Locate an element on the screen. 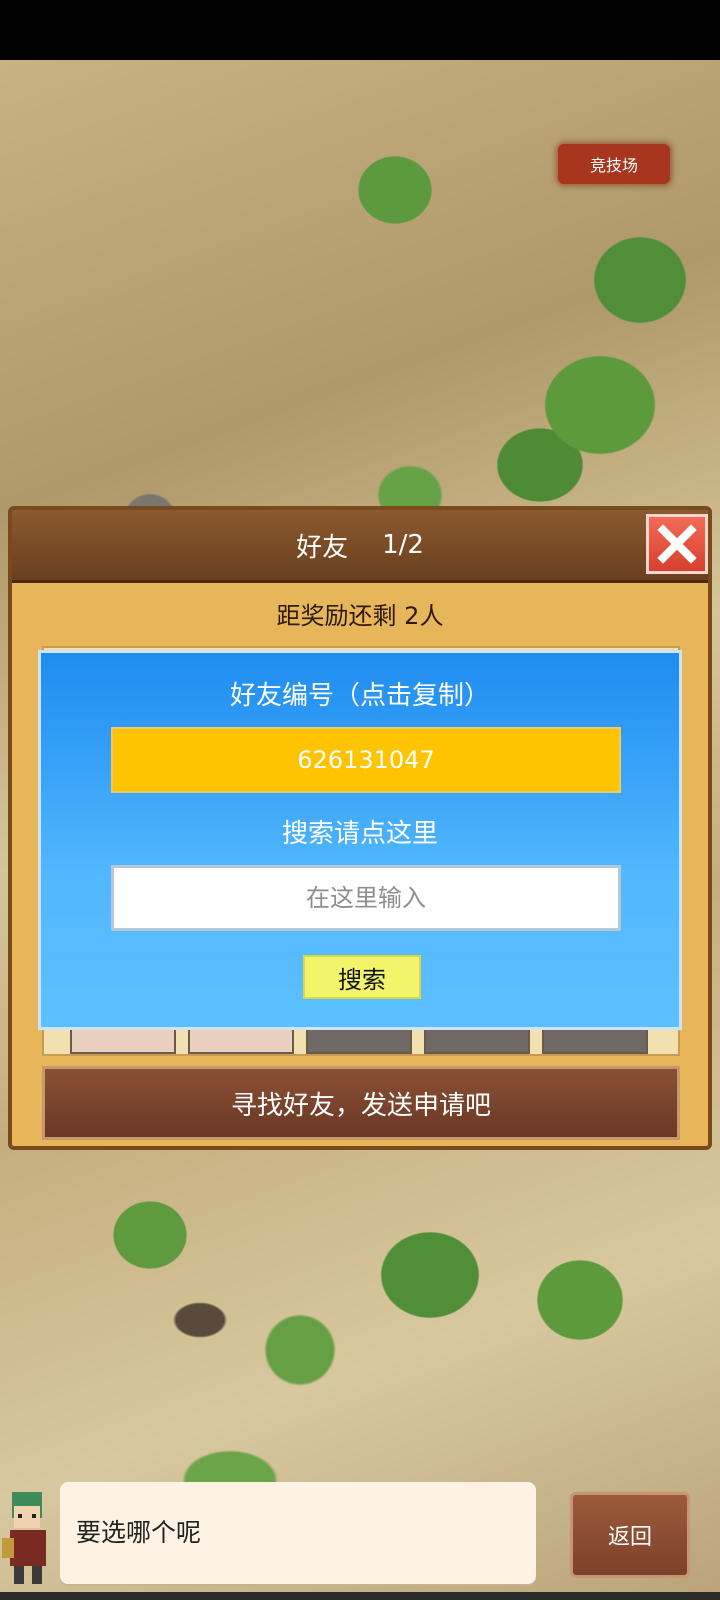 The height and width of the screenshot is (1600, 720). status-bar is located at coordinates (360, 30).